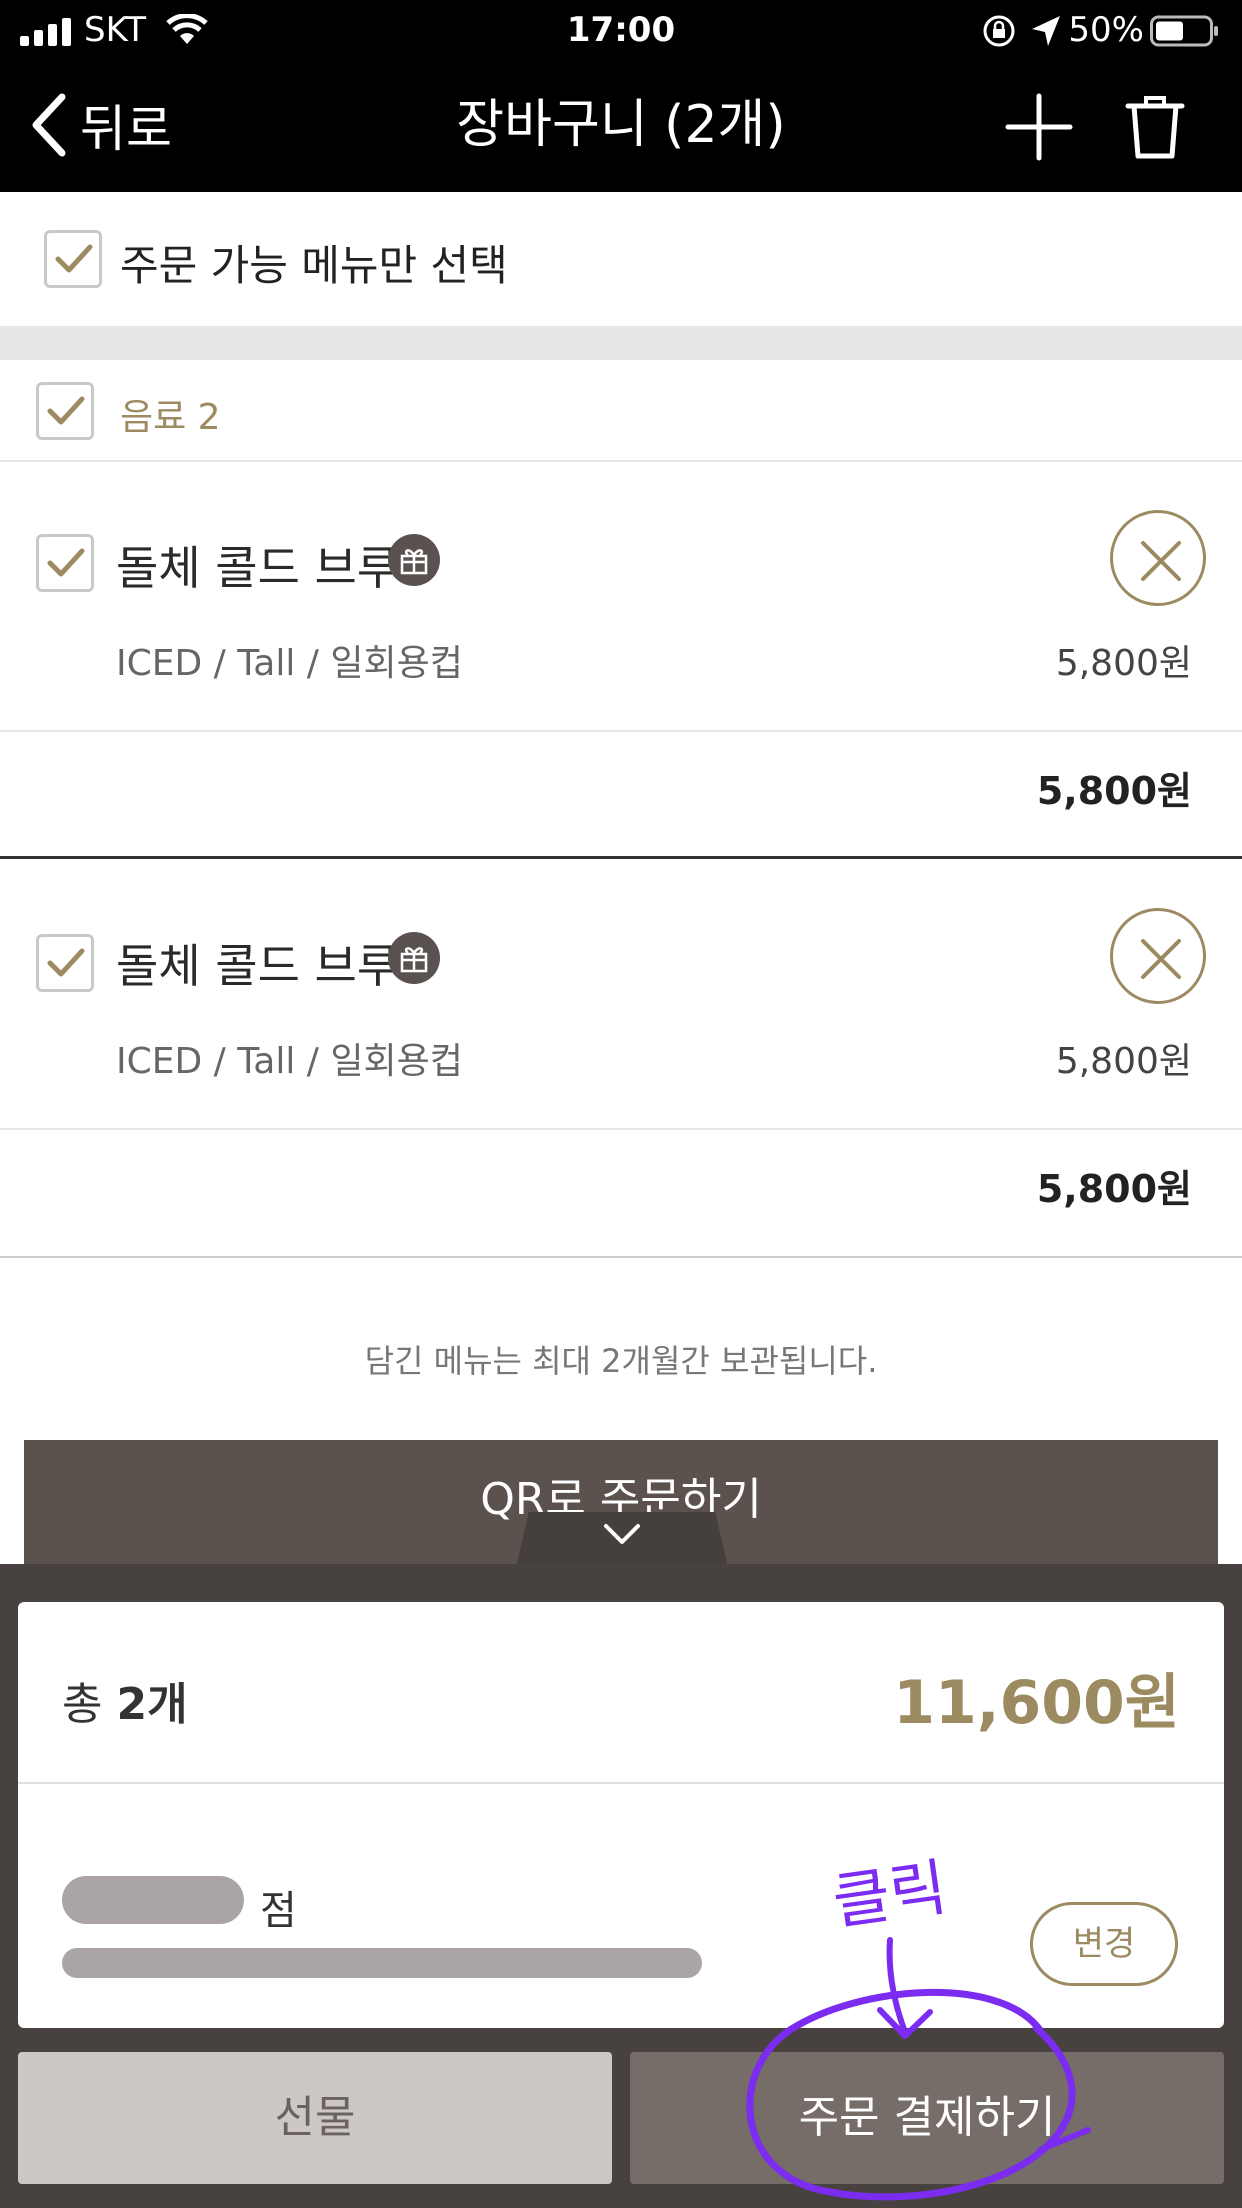 The width and height of the screenshot is (1242, 2208). What do you see at coordinates (1184, 31) in the screenshot?
I see `battery-icon` at bounding box center [1184, 31].